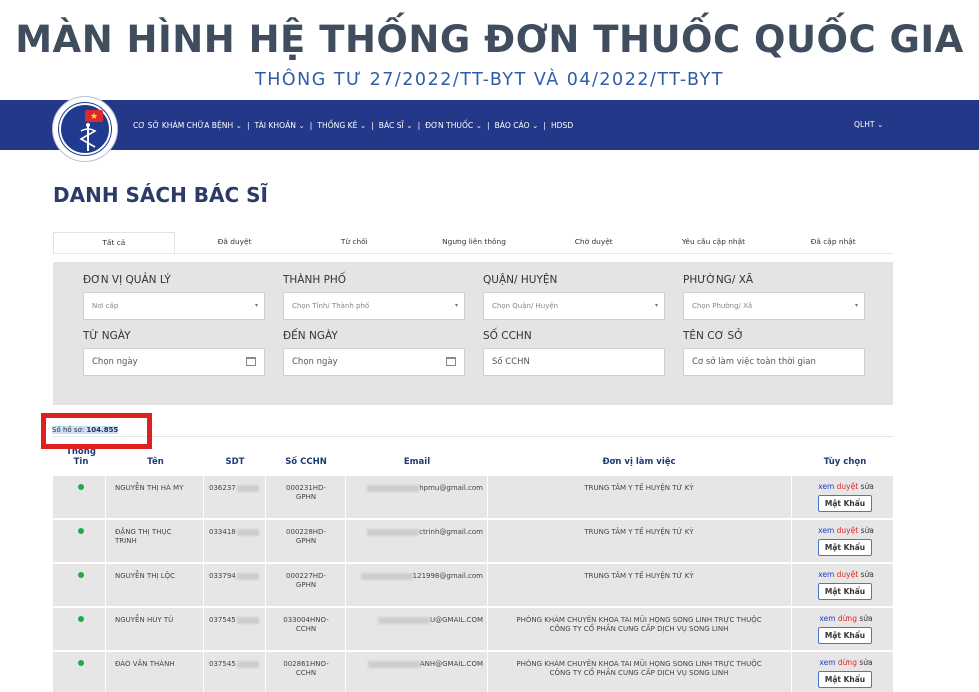 Image resolution: width=979 pixels, height=692 pixels. Describe the element at coordinates (81, 663) in the screenshot. I see `status-dot` at that location.